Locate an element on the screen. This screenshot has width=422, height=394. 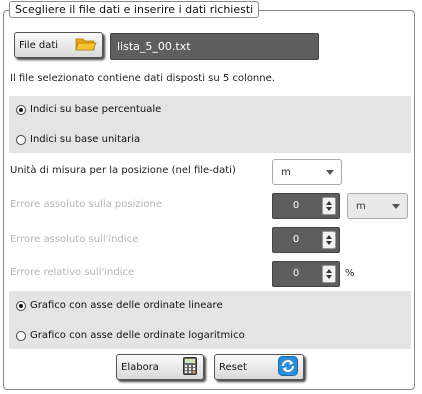
abs-pos-error-spinner: 0 is located at coordinates (306, 206).